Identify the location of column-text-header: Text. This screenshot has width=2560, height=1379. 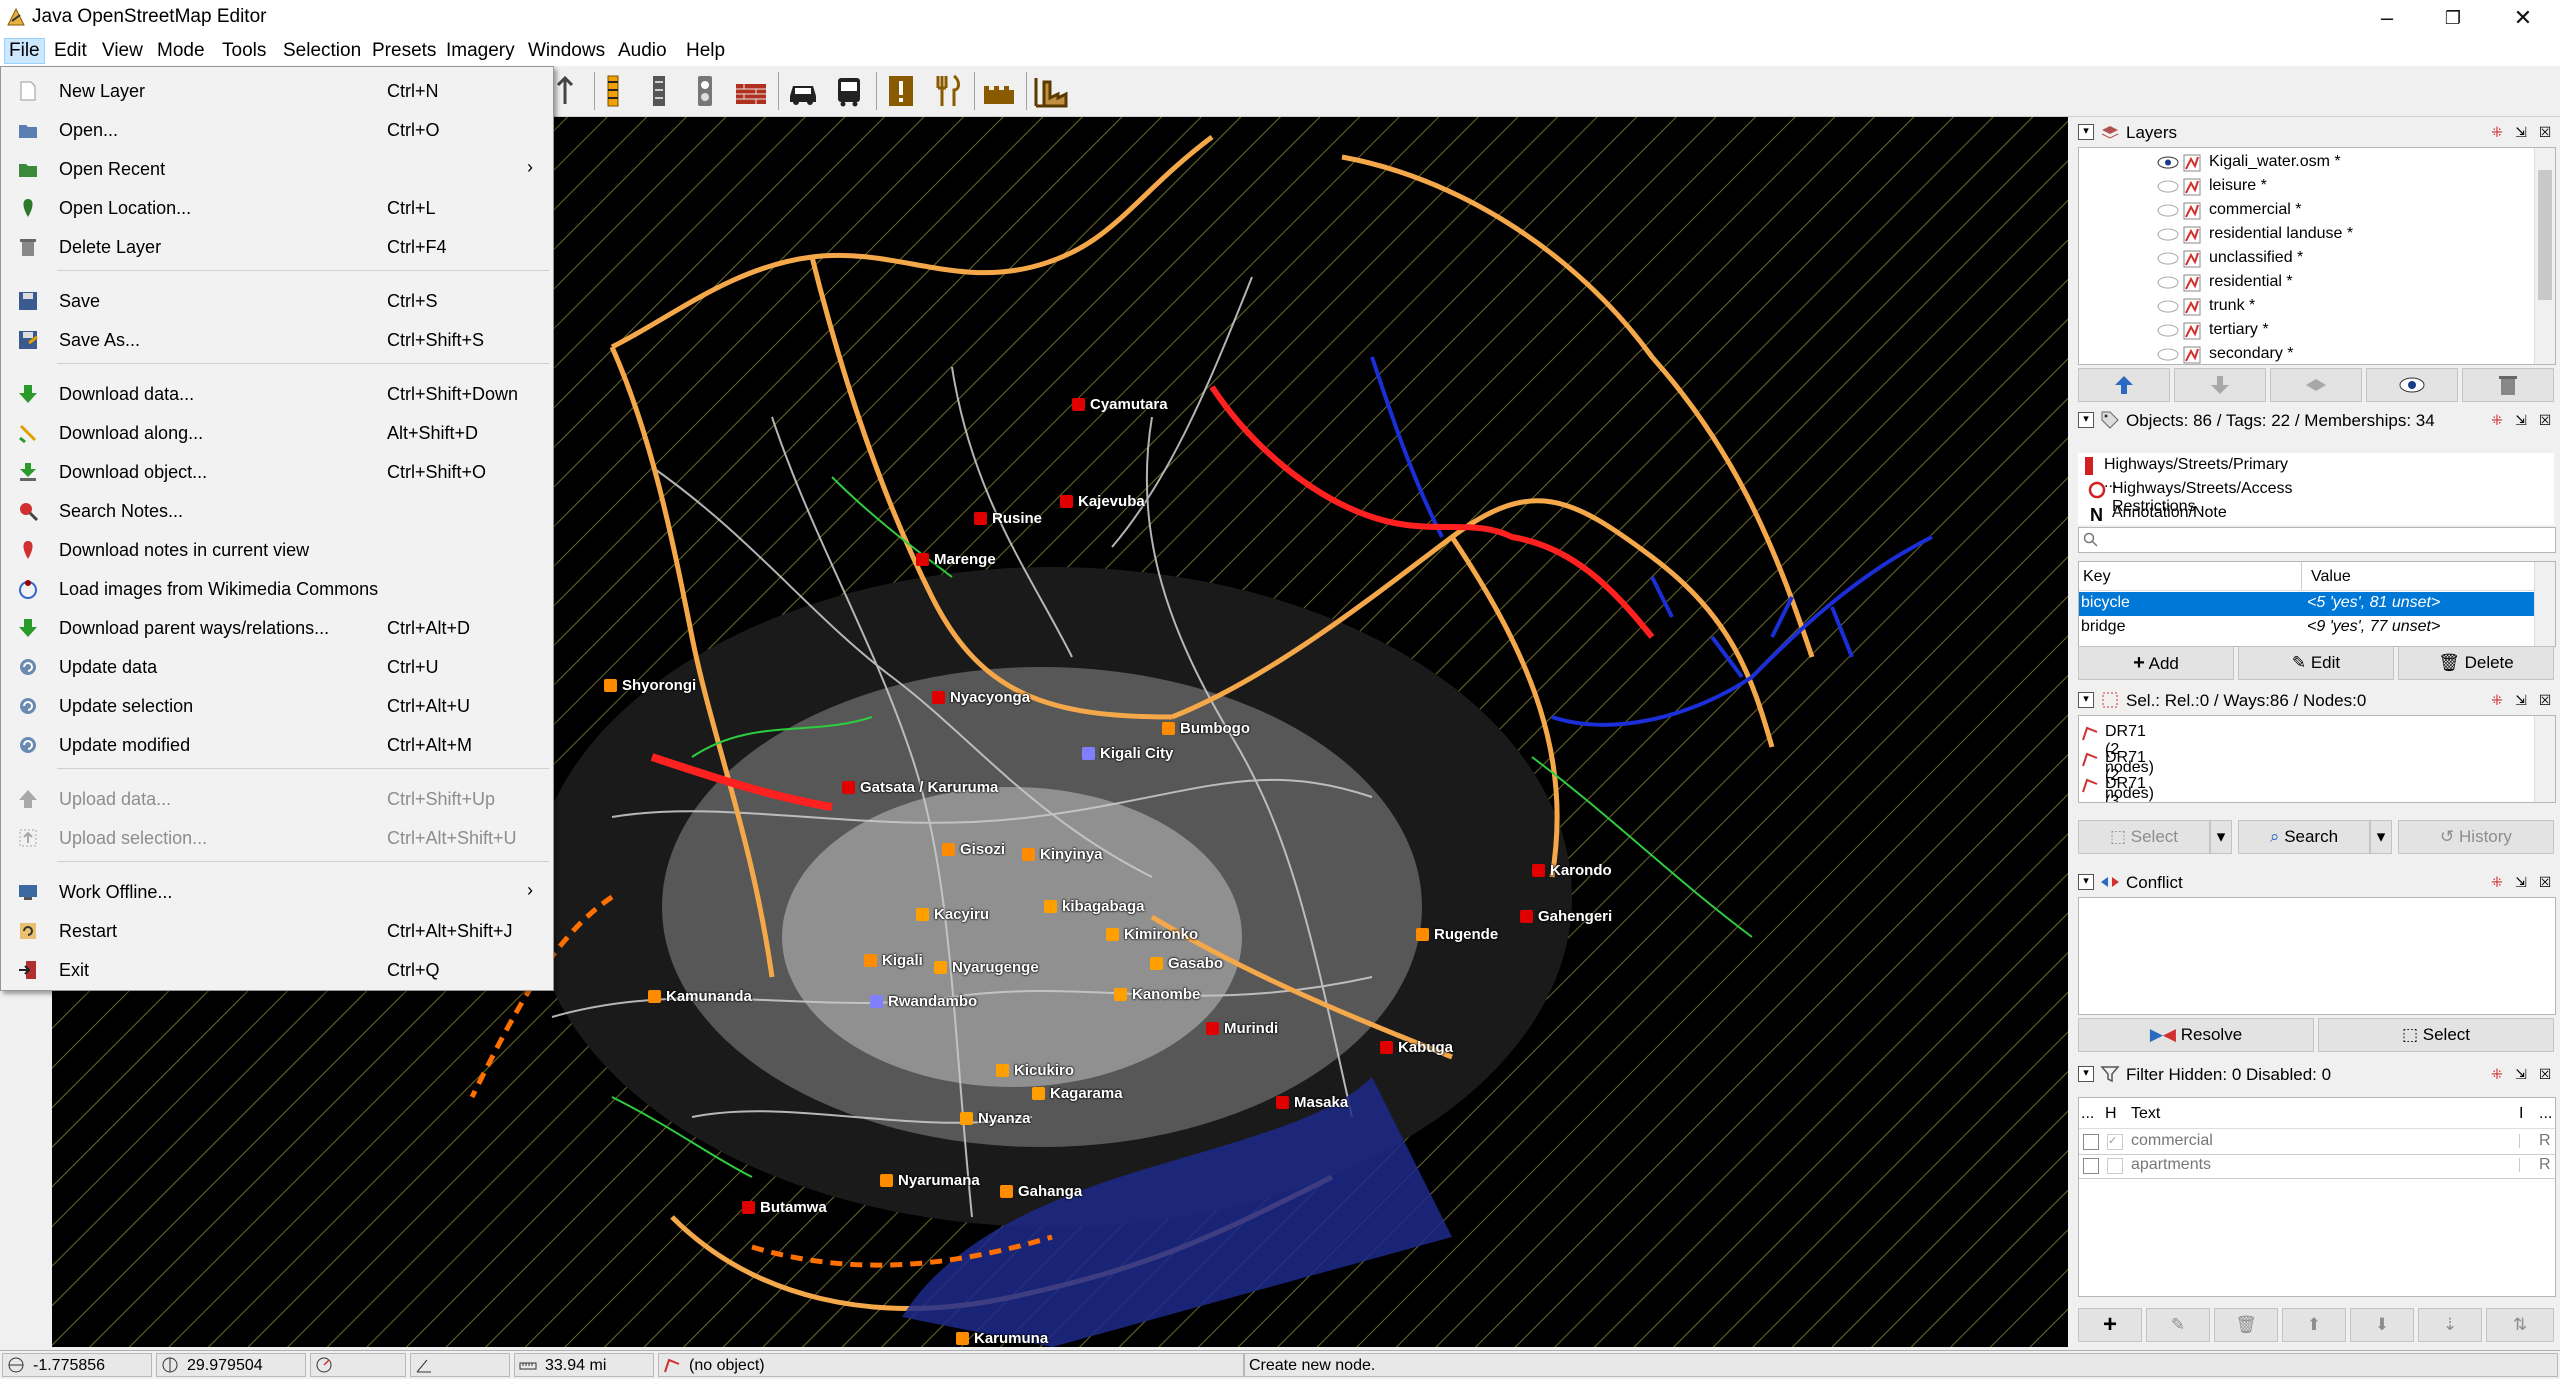
(2145, 1114).